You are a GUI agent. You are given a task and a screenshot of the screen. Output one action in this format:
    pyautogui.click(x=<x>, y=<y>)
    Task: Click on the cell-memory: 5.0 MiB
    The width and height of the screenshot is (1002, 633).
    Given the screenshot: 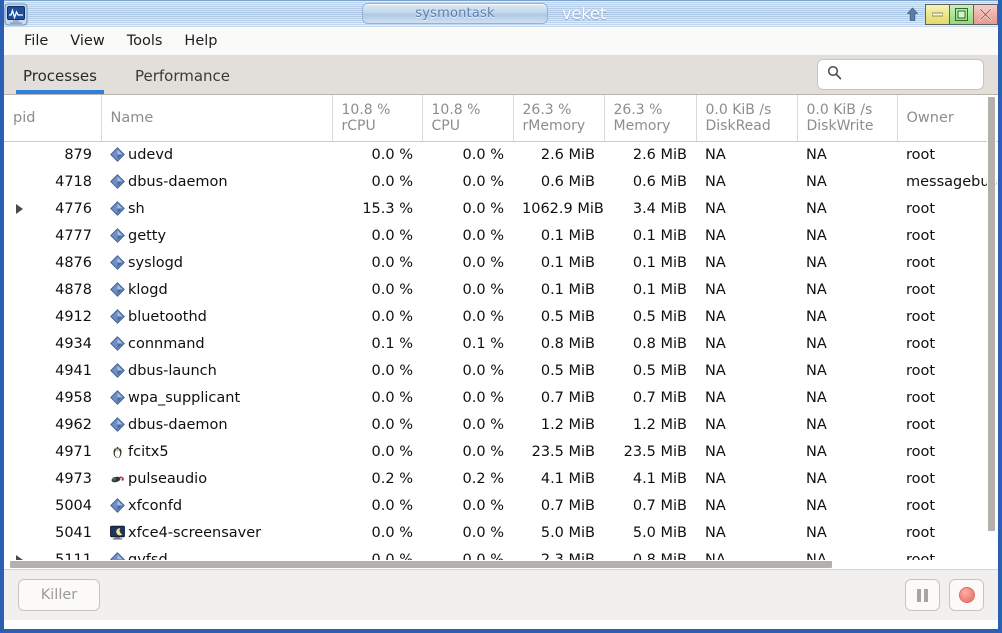 What is the action you would take?
    pyautogui.click(x=650, y=532)
    